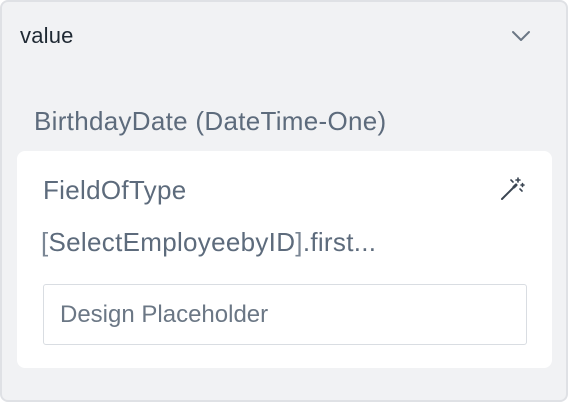  Describe the element at coordinates (45, 242) in the screenshot. I see `expression-open-bracket: [` at that location.